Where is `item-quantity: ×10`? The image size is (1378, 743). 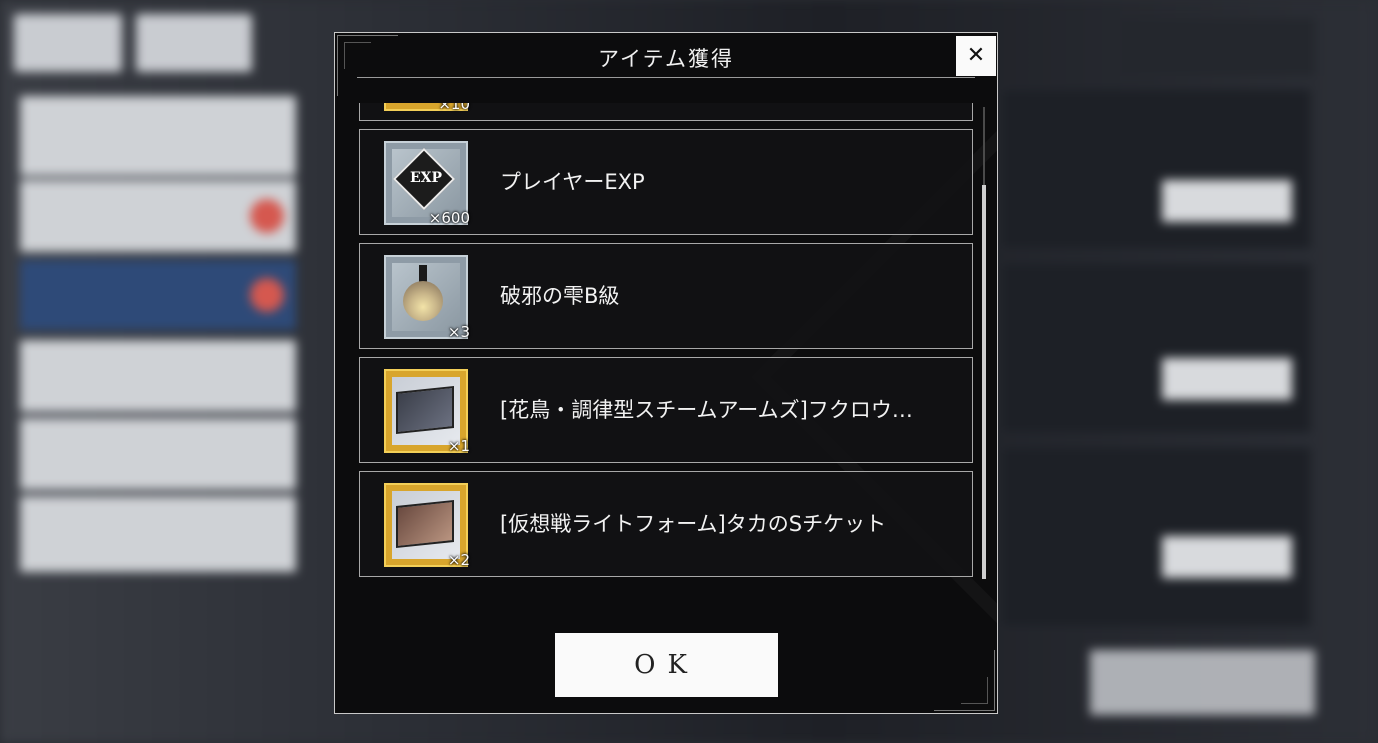 item-quantity: ×10 is located at coordinates (454, 108).